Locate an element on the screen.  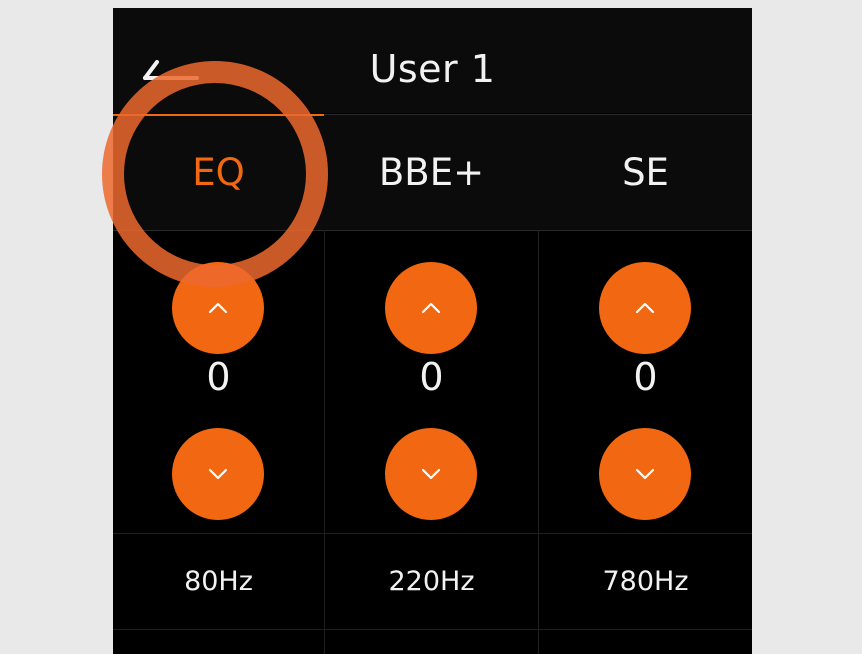
frequency-labels: 80Hz 220Hz 780Hz is located at coordinates (432, 581).